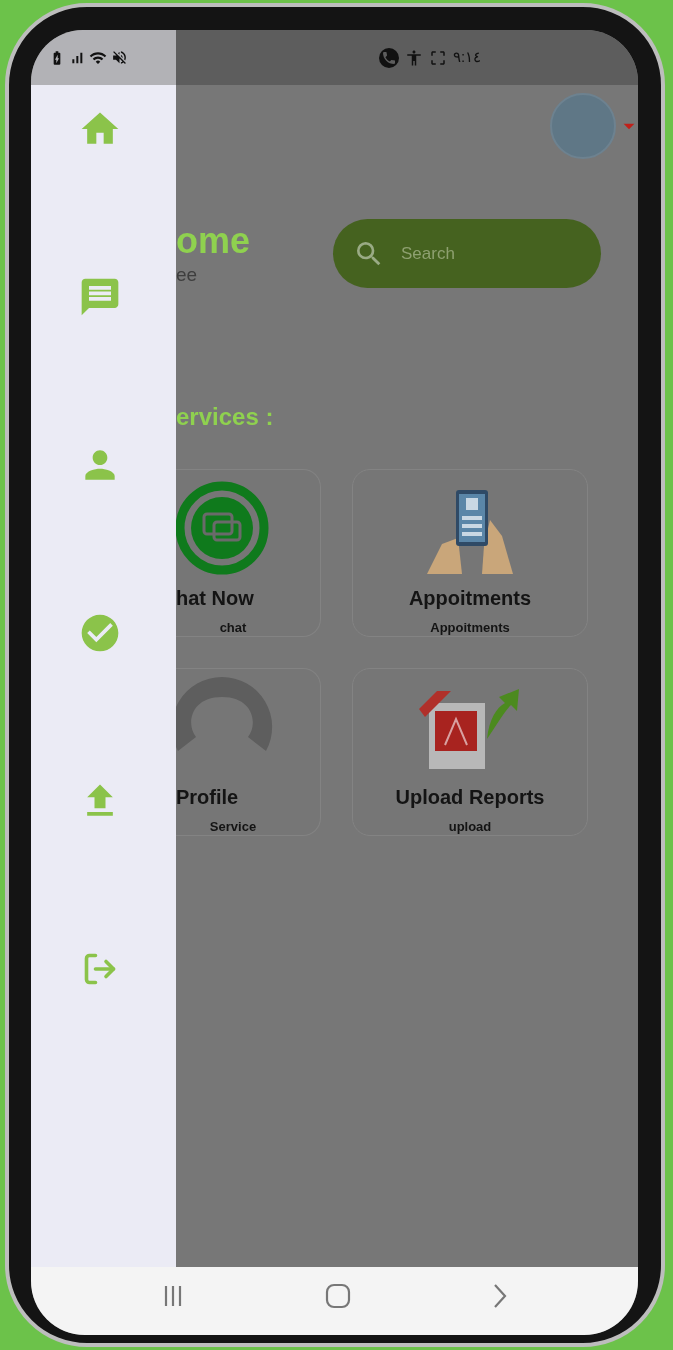 The width and height of the screenshot is (673, 1350). What do you see at coordinates (470, 827) in the screenshot?
I see `service-subtitle: upload` at bounding box center [470, 827].